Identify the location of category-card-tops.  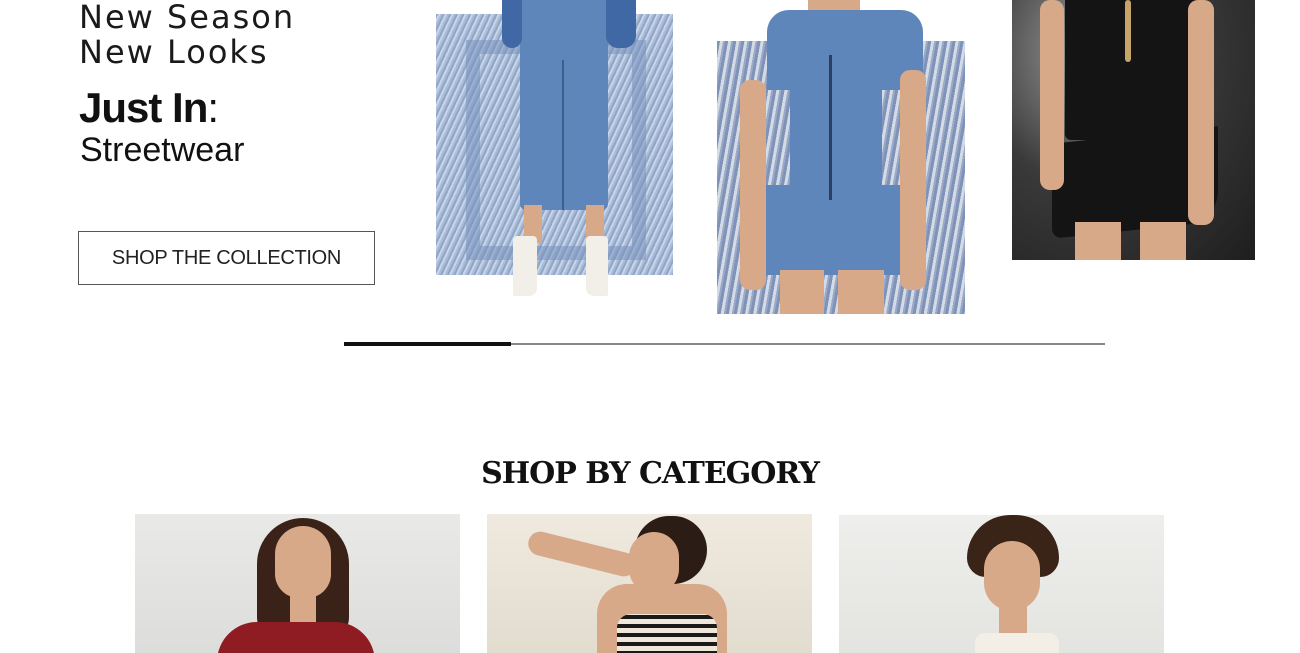
(649, 583).